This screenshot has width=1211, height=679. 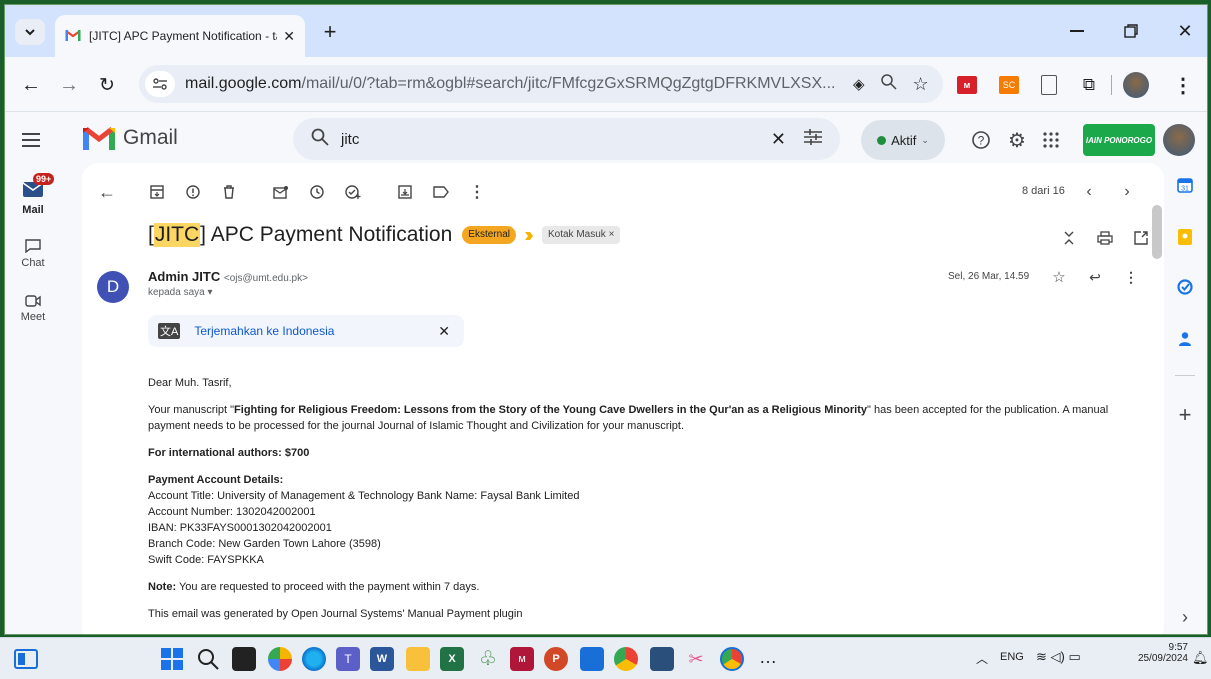 What do you see at coordinates (157, 192) in the screenshot?
I see `archive-icon` at bounding box center [157, 192].